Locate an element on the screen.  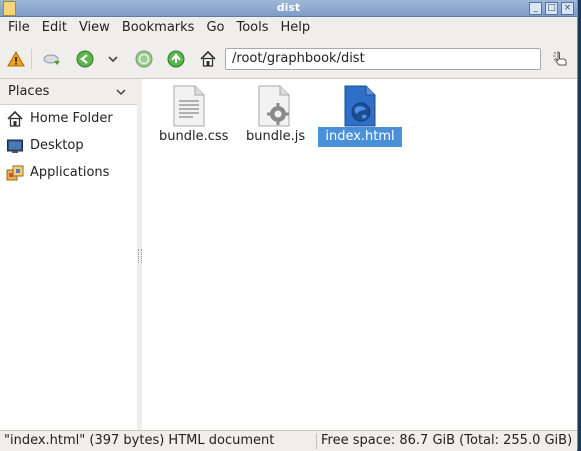
status-separator is located at coordinates (316, 441).